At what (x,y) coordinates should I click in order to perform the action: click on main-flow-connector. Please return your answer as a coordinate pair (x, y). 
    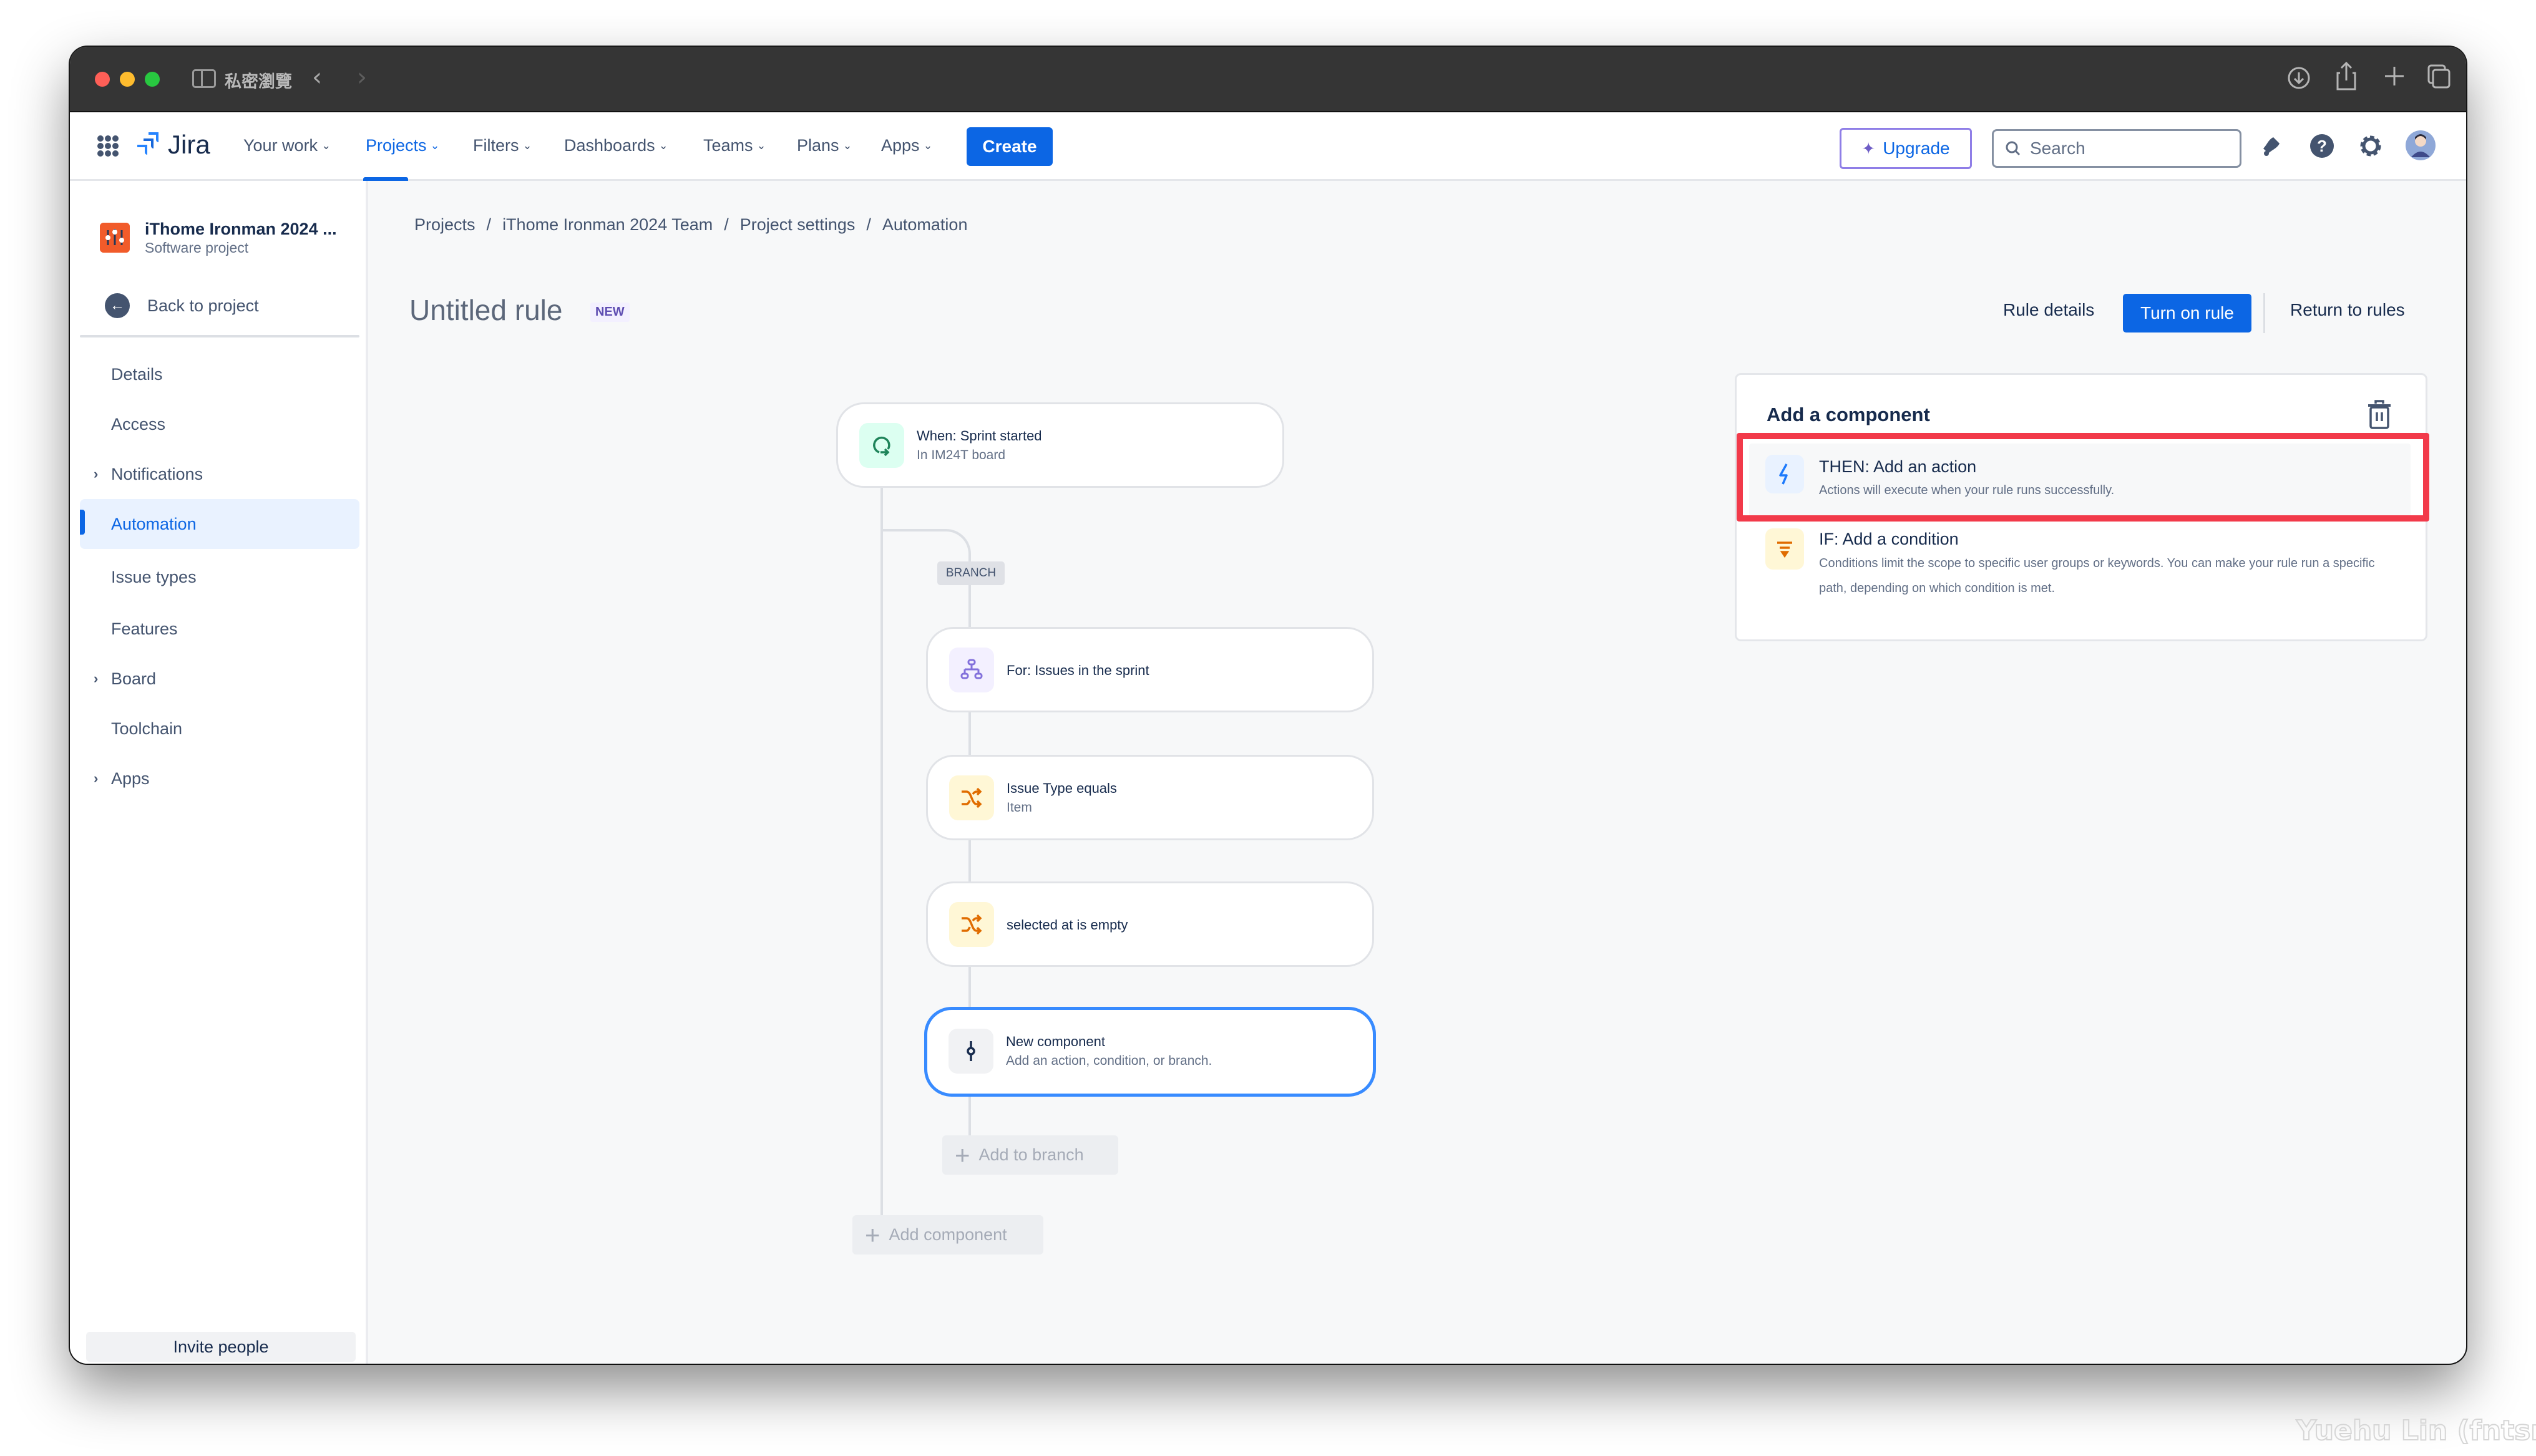
    Looking at the image, I should click on (881, 852).